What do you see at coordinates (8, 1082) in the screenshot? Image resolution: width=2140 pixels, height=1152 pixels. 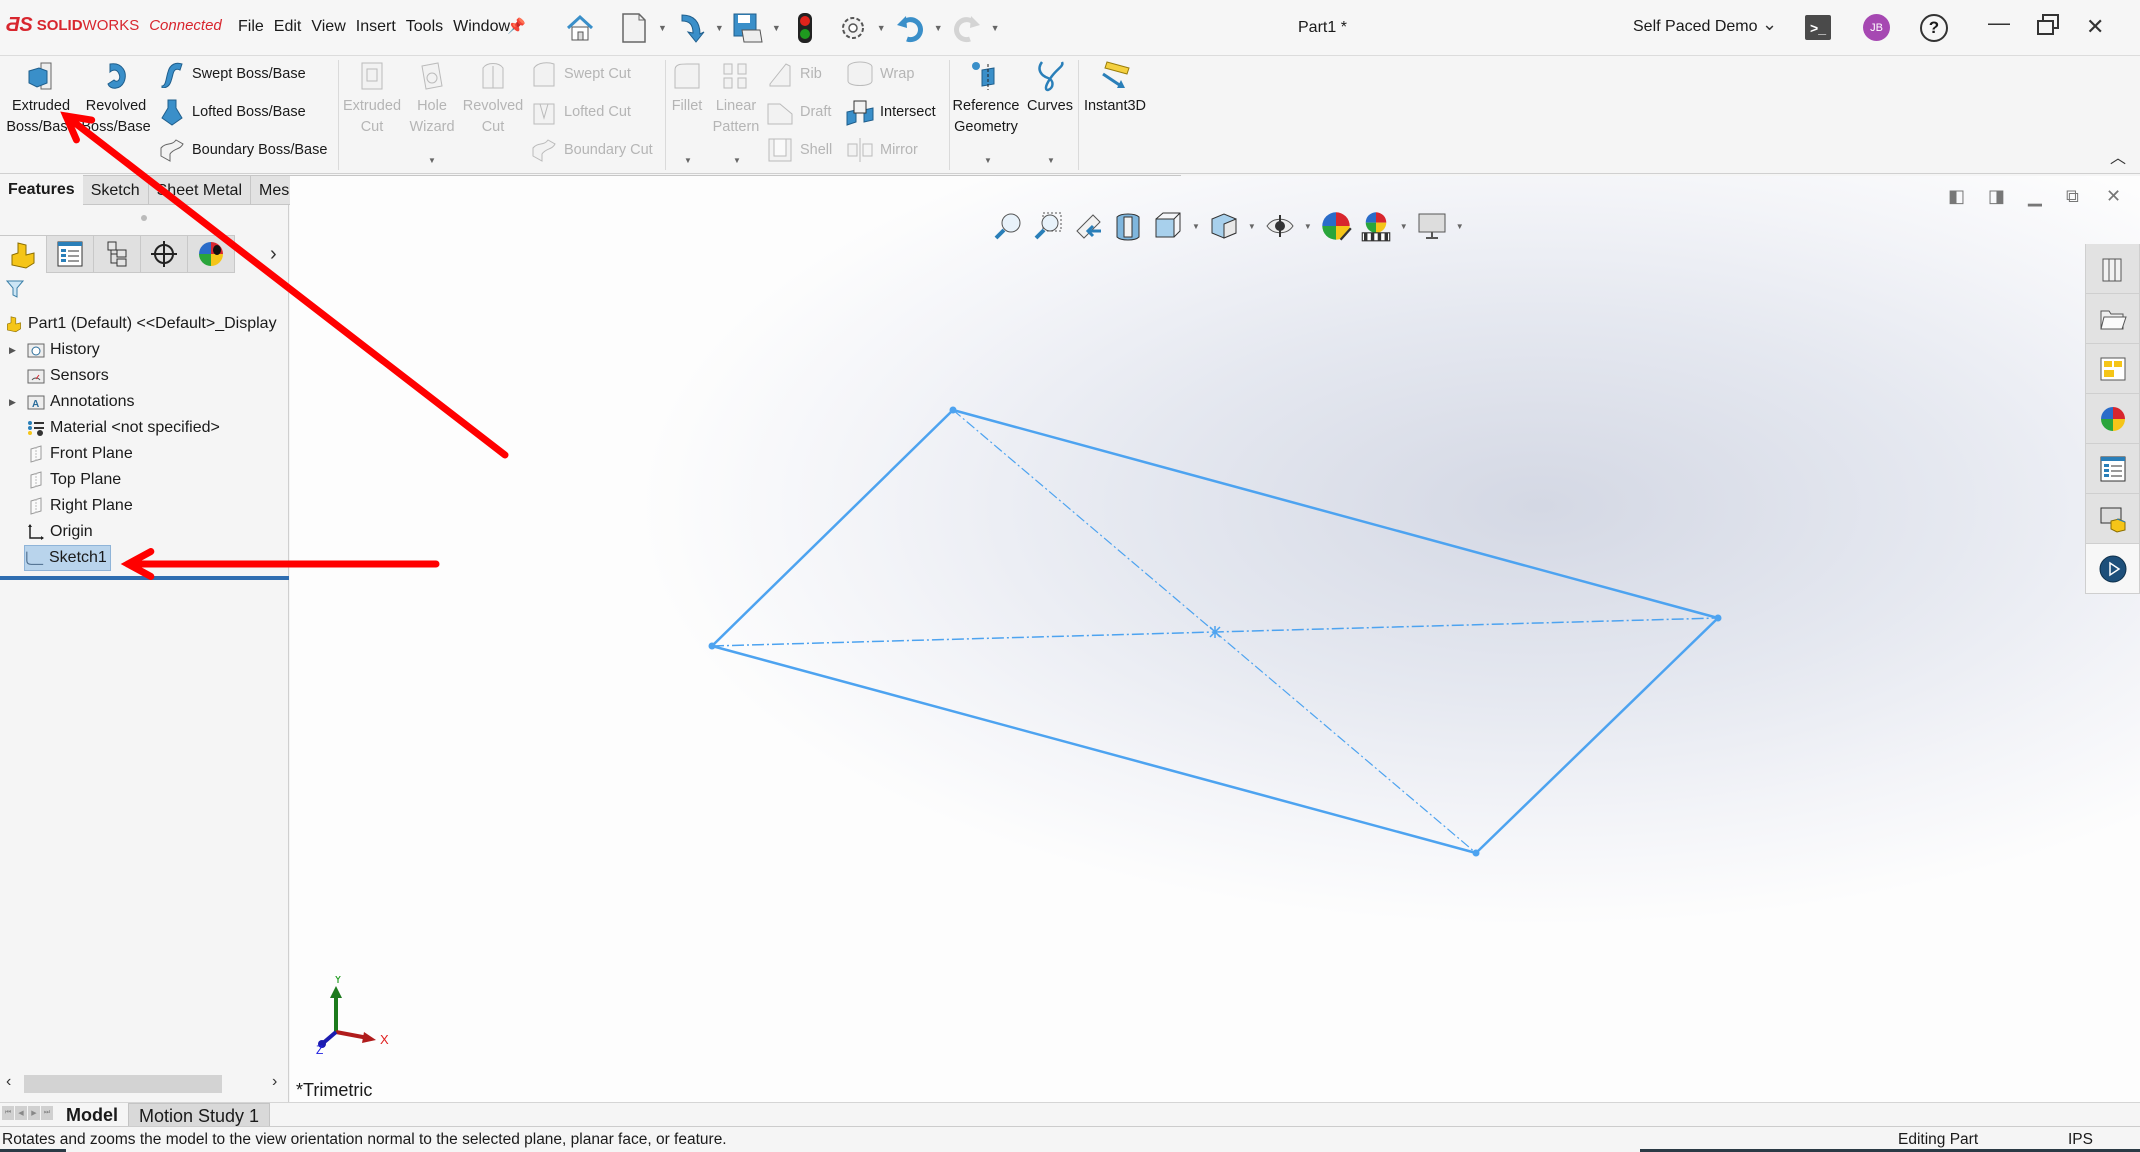 I see `scroll-left-icon: ‹` at bounding box center [8, 1082].